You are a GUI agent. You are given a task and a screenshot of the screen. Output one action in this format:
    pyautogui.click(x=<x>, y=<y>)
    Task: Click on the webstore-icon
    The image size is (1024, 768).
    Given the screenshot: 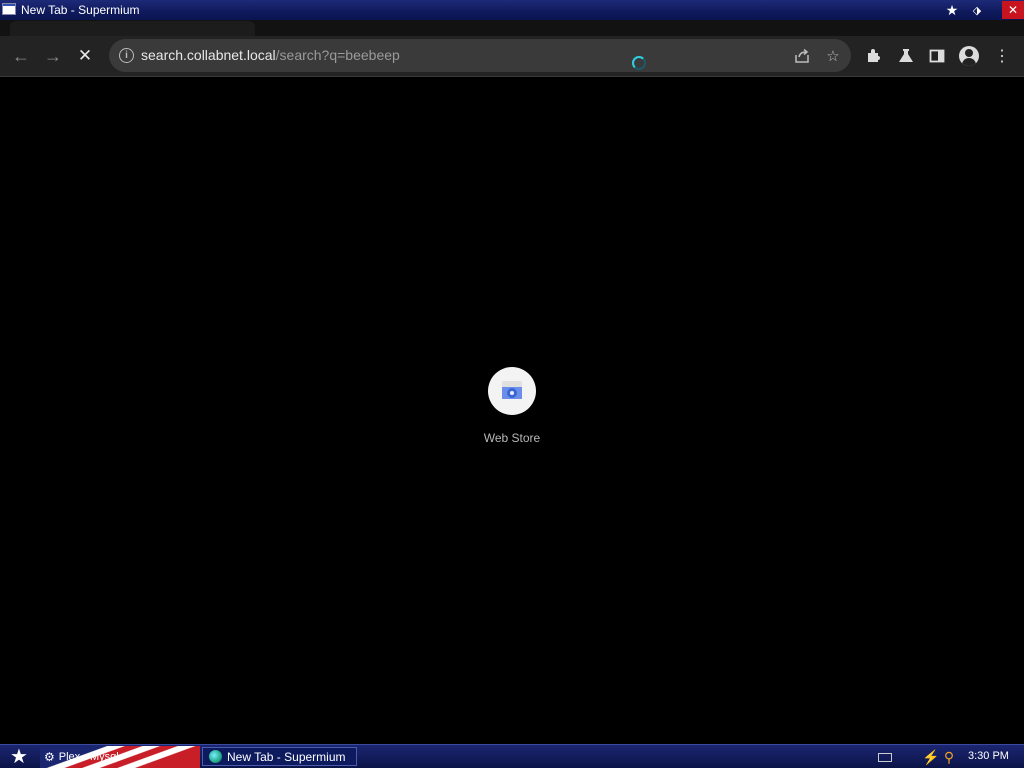 What is the action you would take?
    pyautogui.click(x=512, y=390)
    